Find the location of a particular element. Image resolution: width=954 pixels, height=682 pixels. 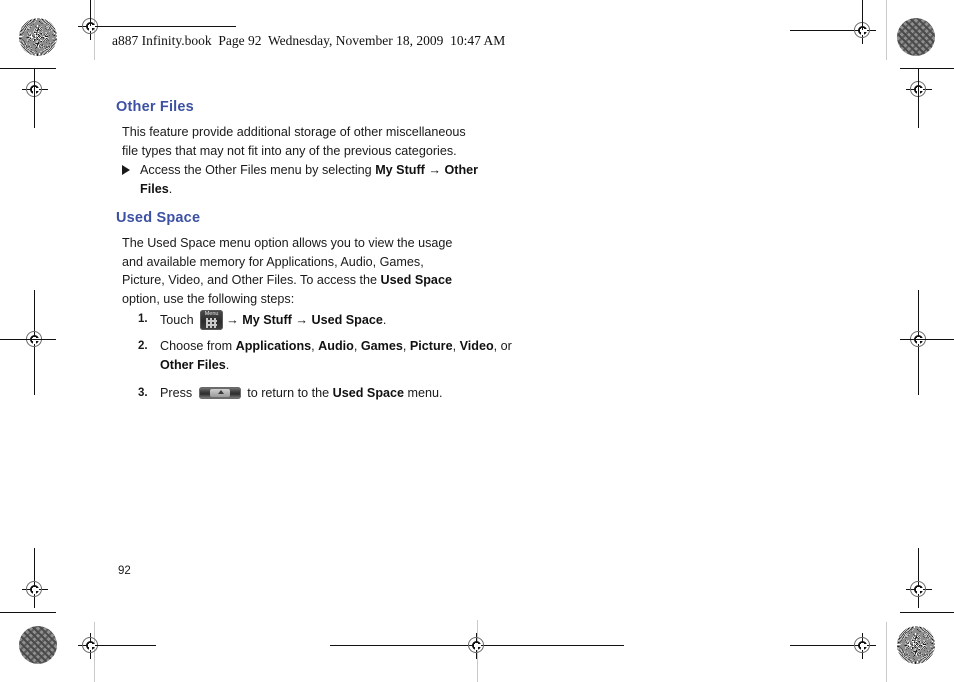

bullet-bold-my-stuff: My Stuff is located at coordinates (400, 170).